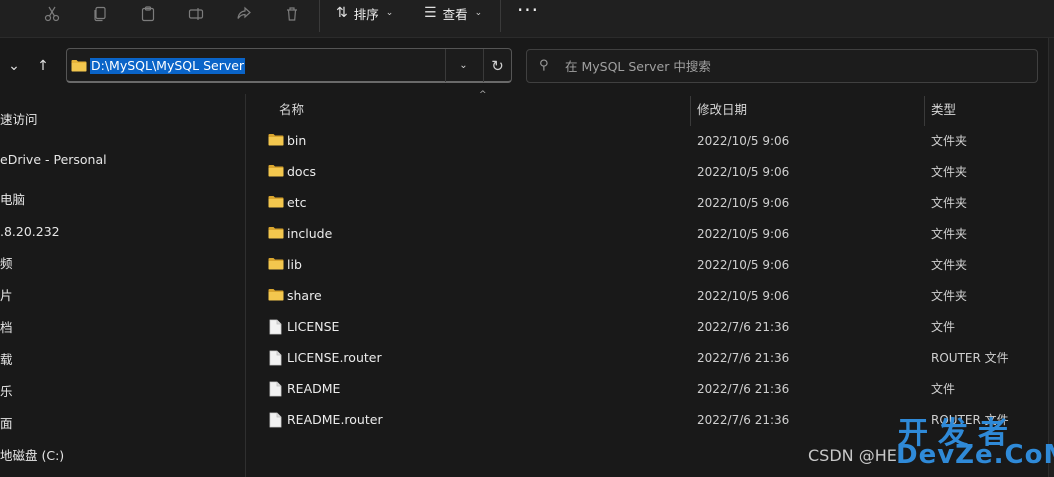  I want to click on sidebar-item-this-pc: 电脑, so click(12, 200).